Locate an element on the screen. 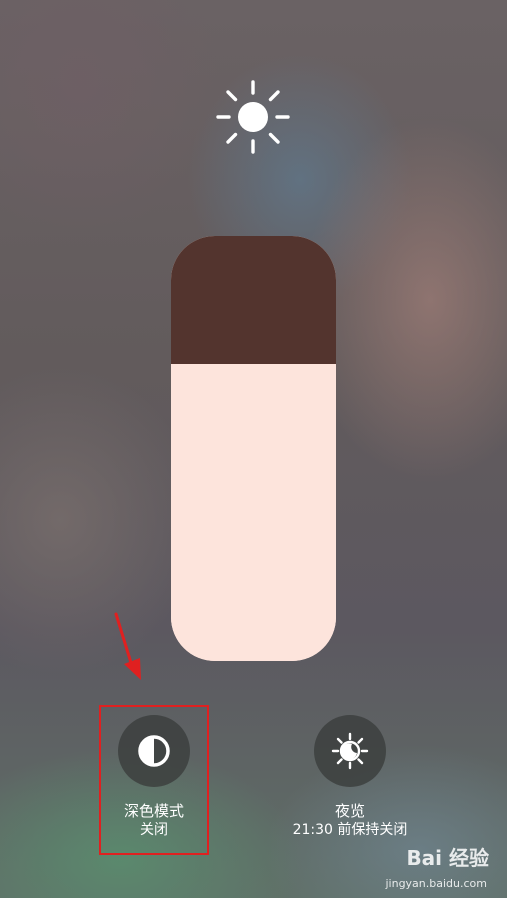  red-arrow-annotation is located at coordinates (127, 646).